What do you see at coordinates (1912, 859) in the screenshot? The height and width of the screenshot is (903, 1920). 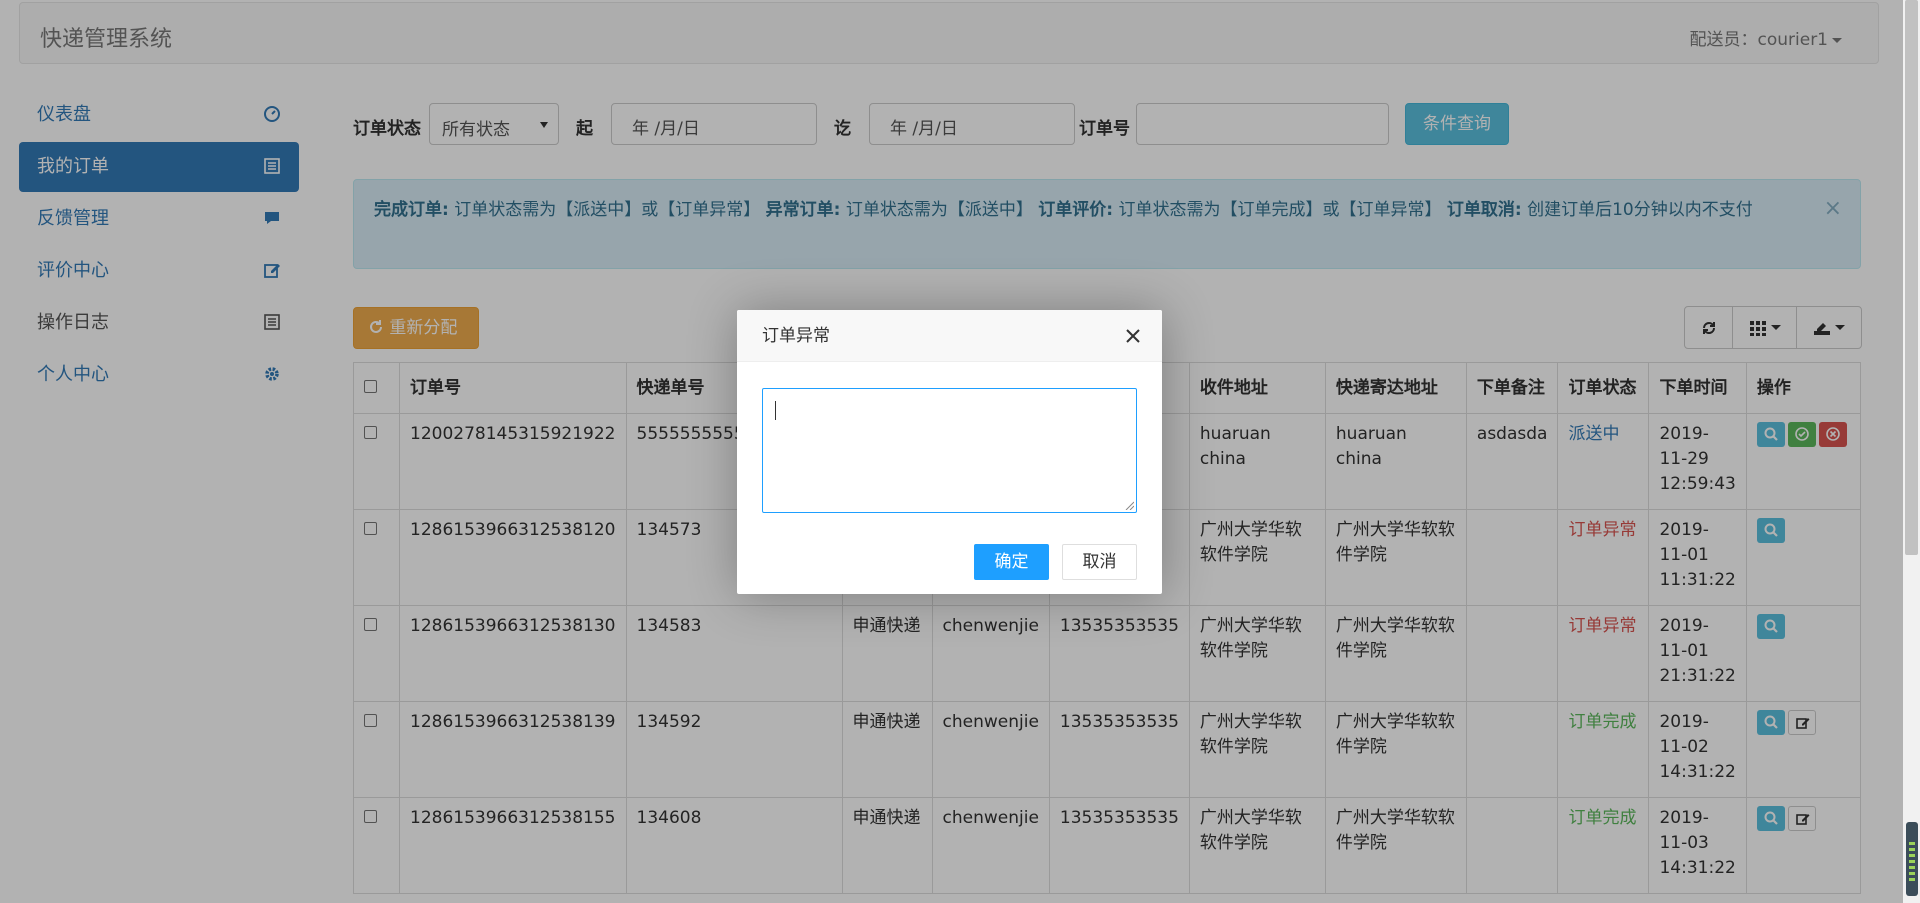 I see `network-monitor-widget` at bounding box center [1912, 859].